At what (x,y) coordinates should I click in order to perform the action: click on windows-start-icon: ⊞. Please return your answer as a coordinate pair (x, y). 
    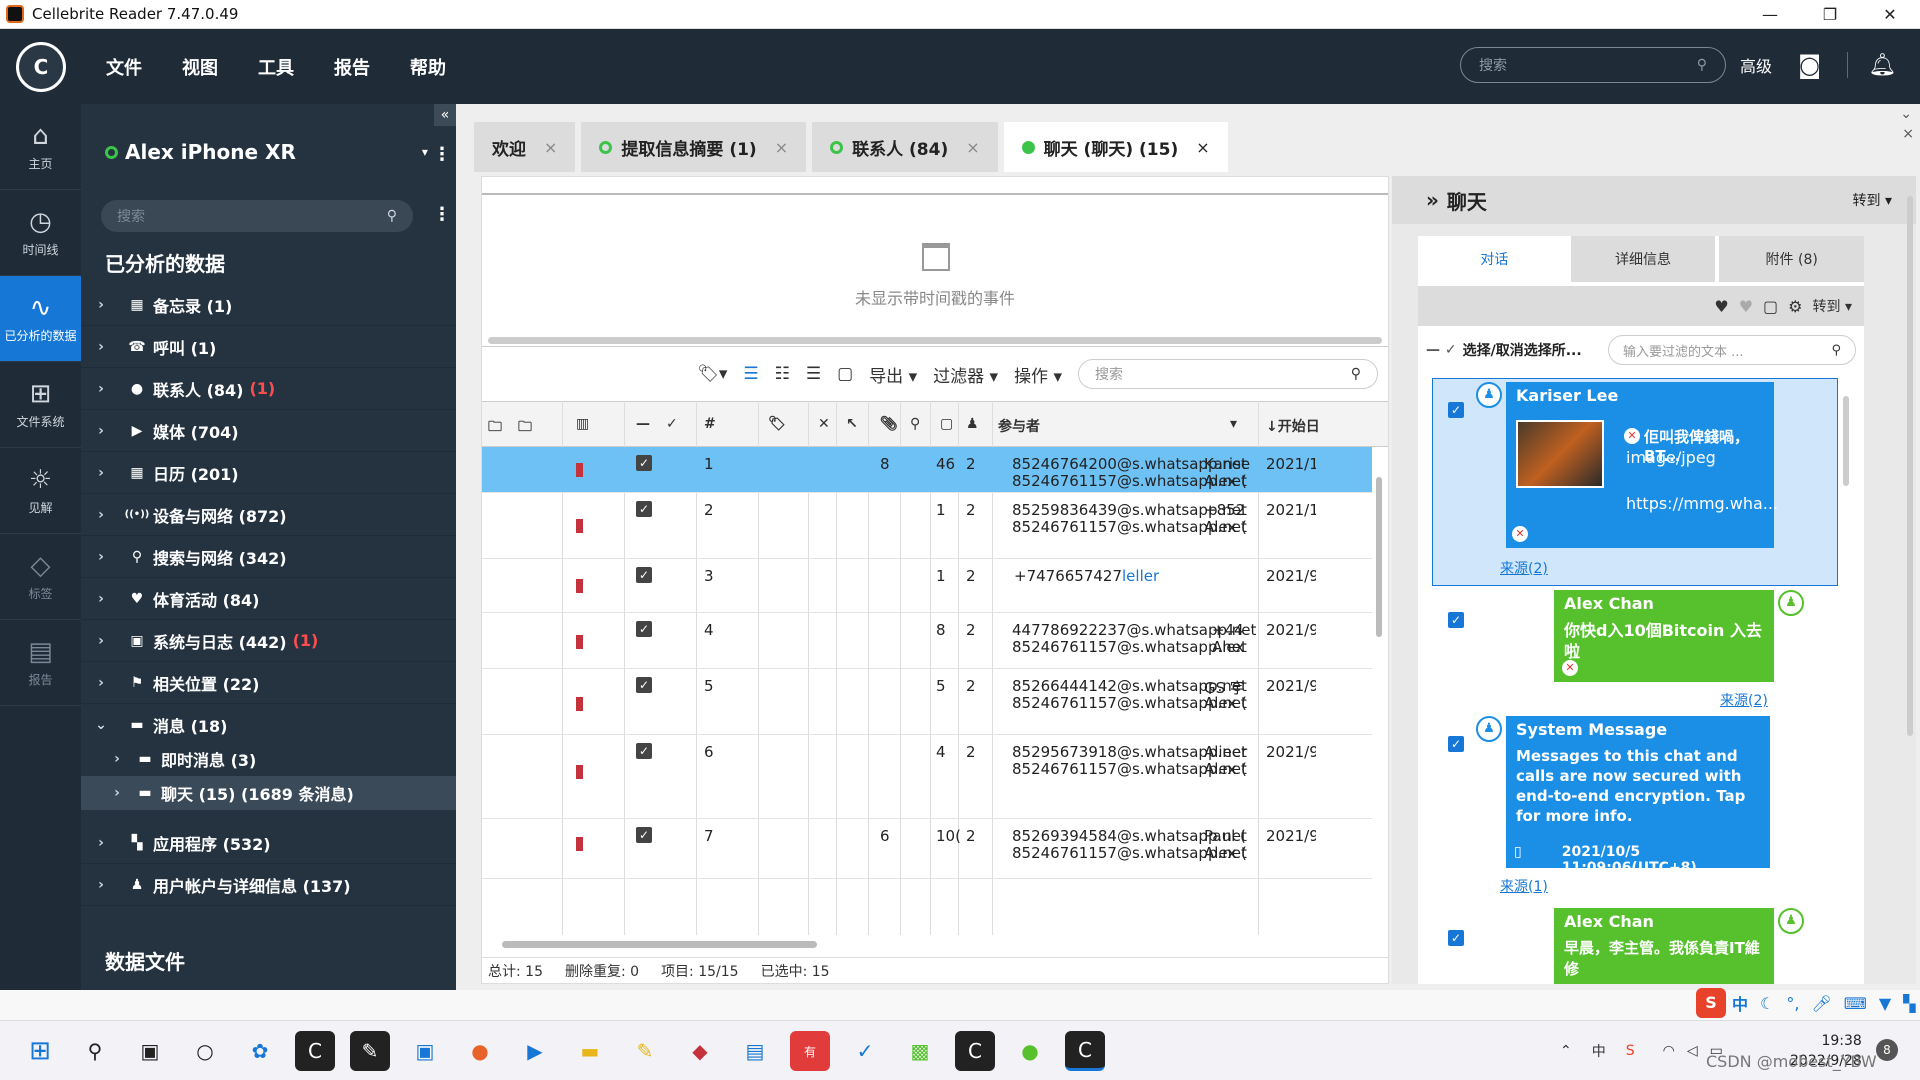
    Looking at the image, I should click on (40, 1051).